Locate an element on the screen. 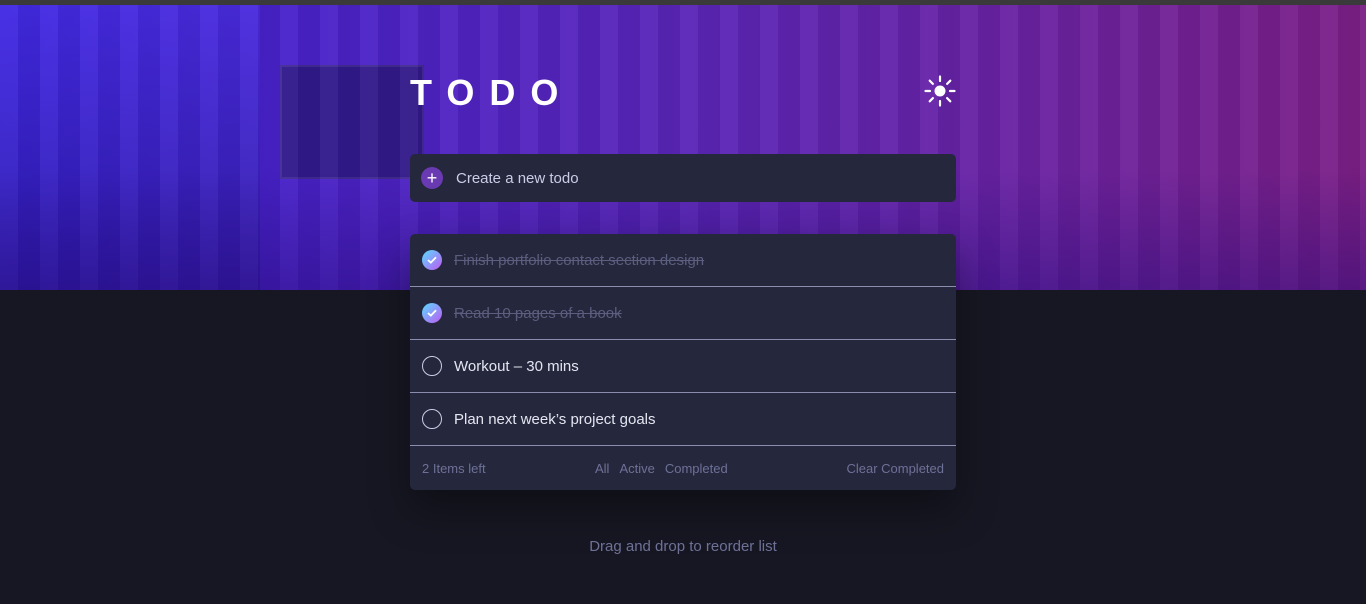 The width and height of the screenshot is (1366, 604). todo-text: Finish portfolio contact section design is located at coordinates (579, 260).